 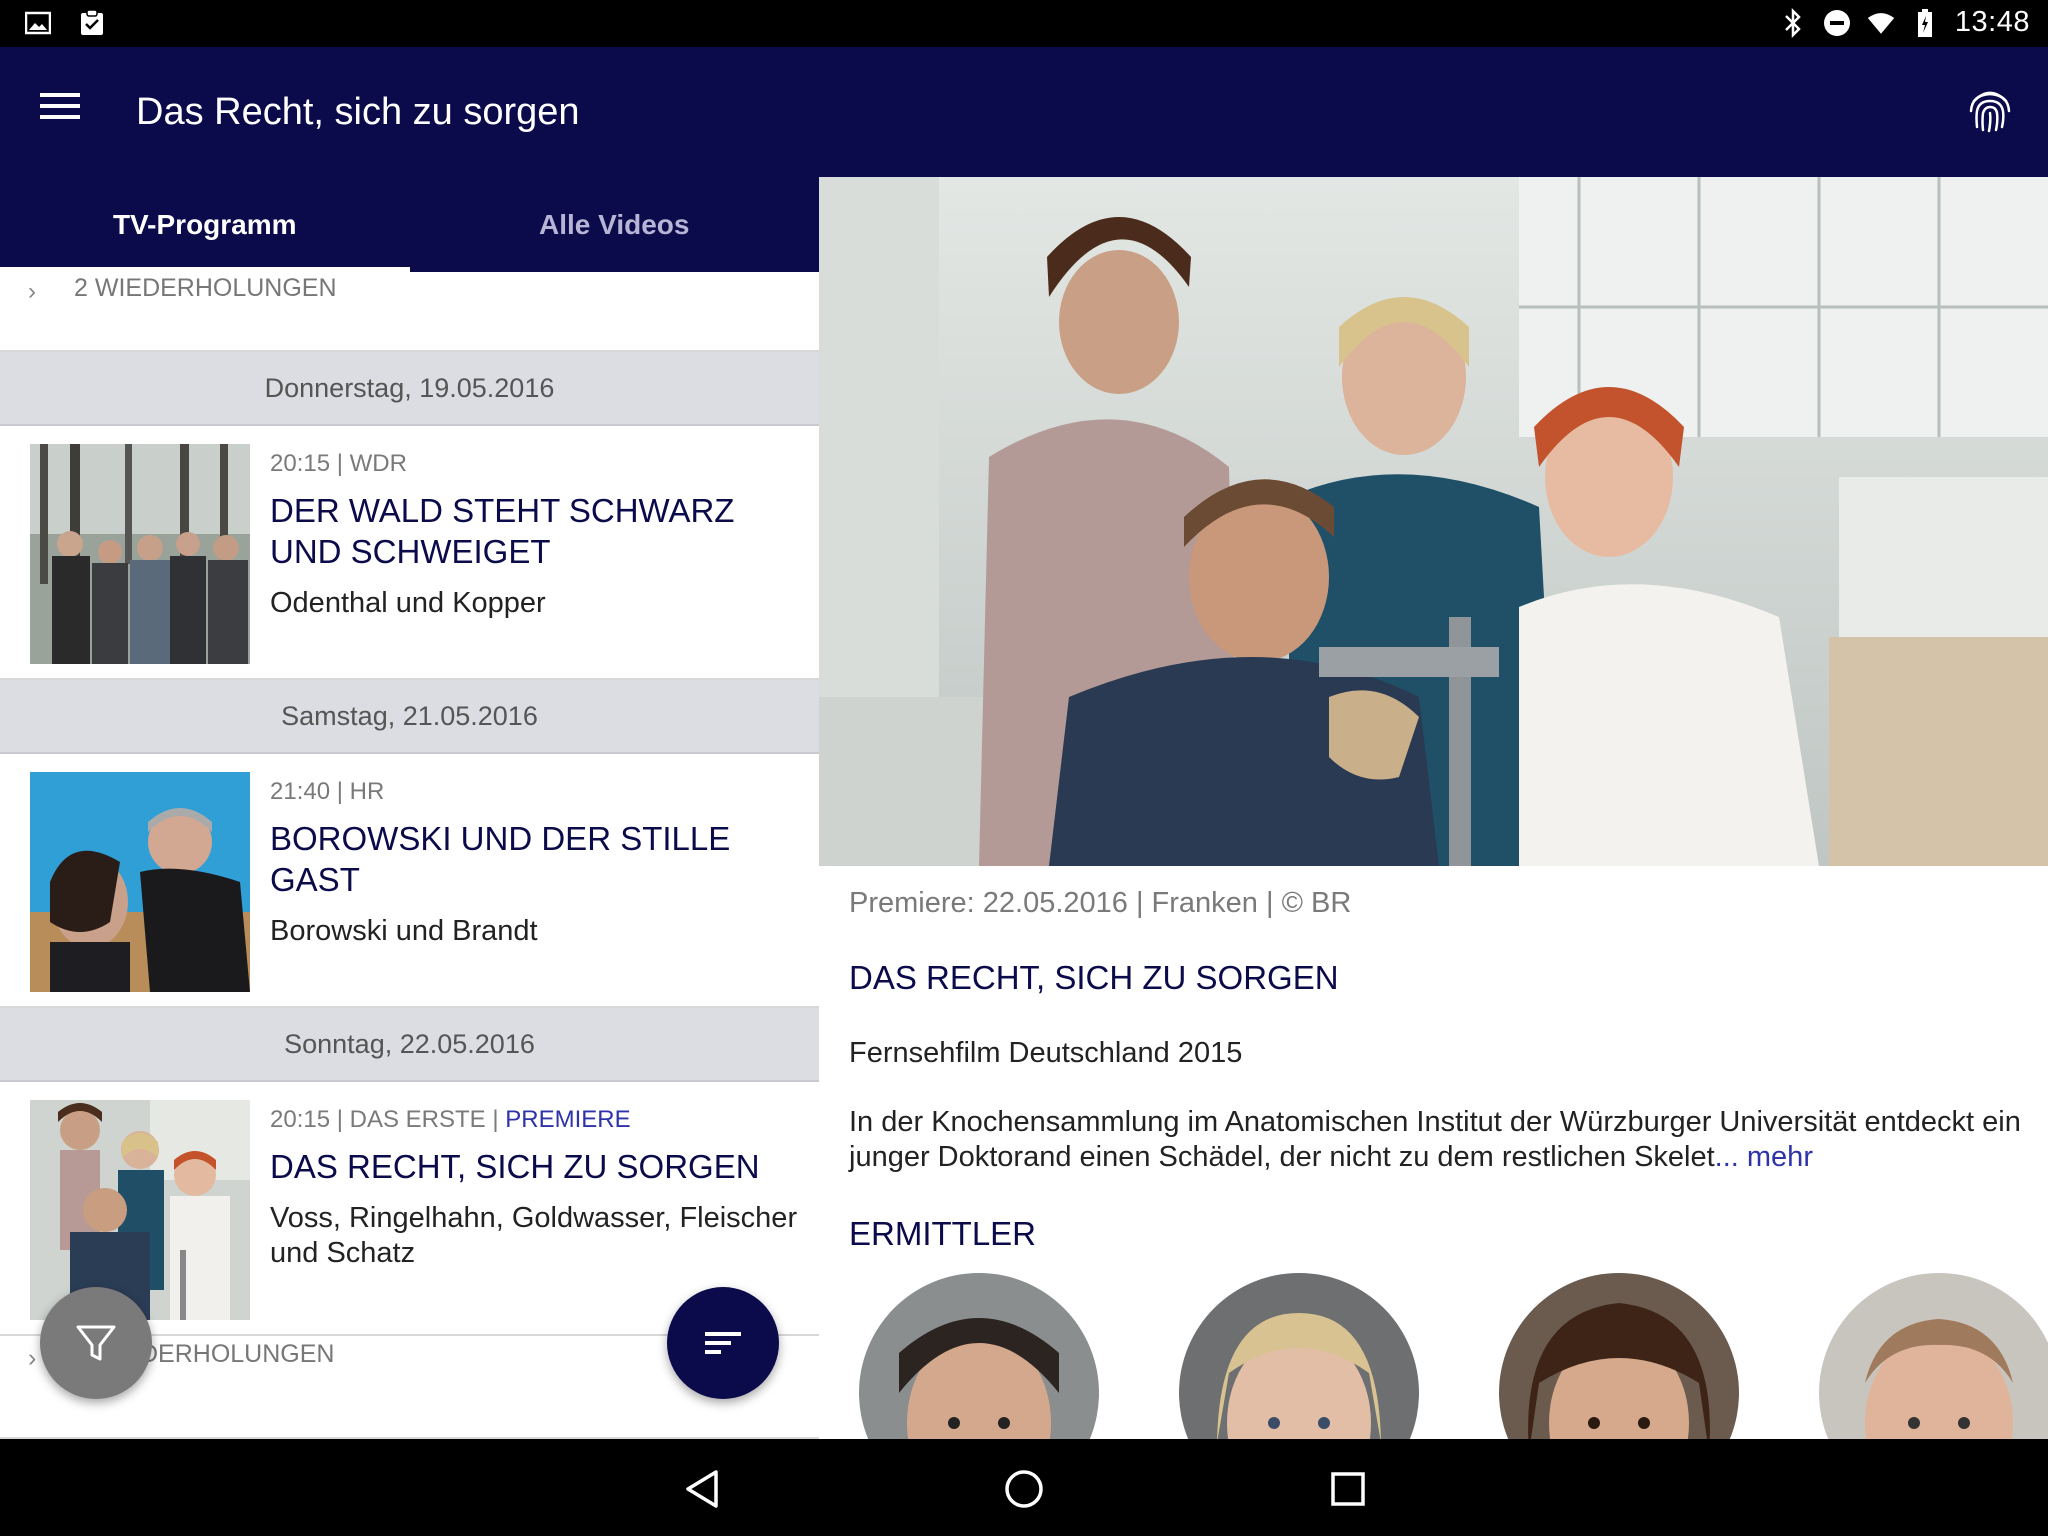 I want to click on genre-text: Fernsehfilm Deutschland 2015, so click(x=1046, y=1053).